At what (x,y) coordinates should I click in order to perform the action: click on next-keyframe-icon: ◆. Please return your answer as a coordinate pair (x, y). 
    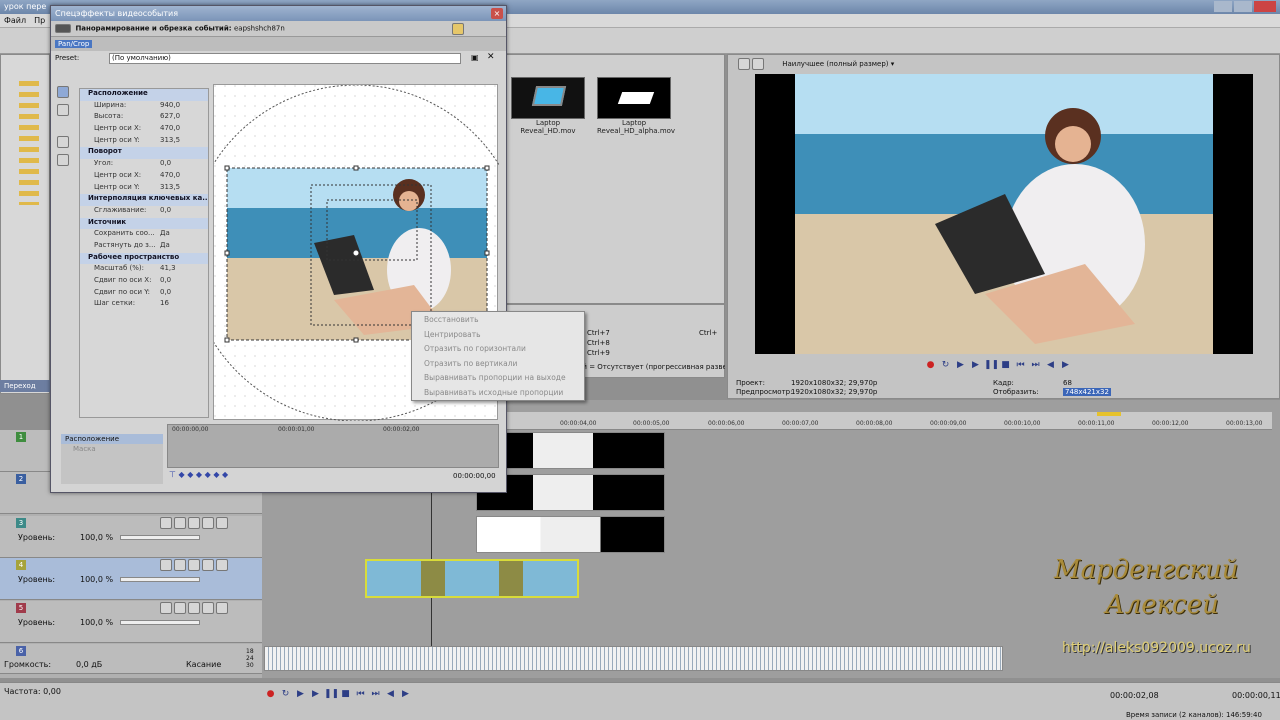
    Looking at the image, I should click on (216, 474).